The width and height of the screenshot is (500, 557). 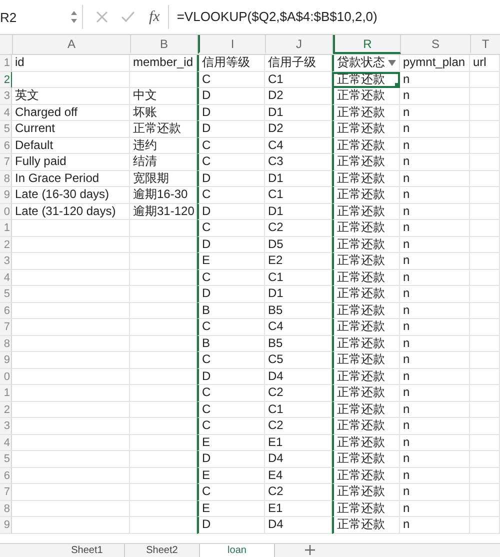 What do you see at coordinates (163, 63) in the screenshot?
I see `table-cell: member_id` at bounding box center [163, 63].